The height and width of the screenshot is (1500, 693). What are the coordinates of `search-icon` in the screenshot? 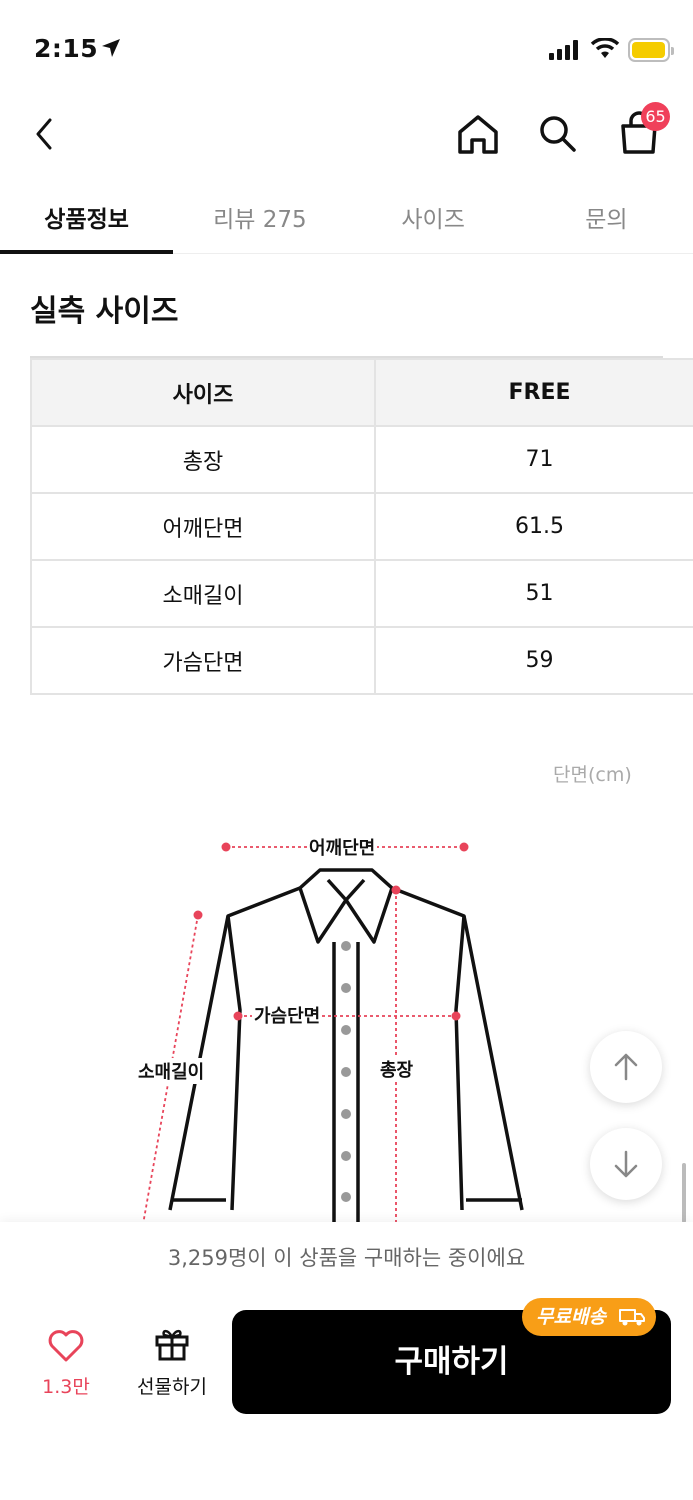 It's located at (558, 134).